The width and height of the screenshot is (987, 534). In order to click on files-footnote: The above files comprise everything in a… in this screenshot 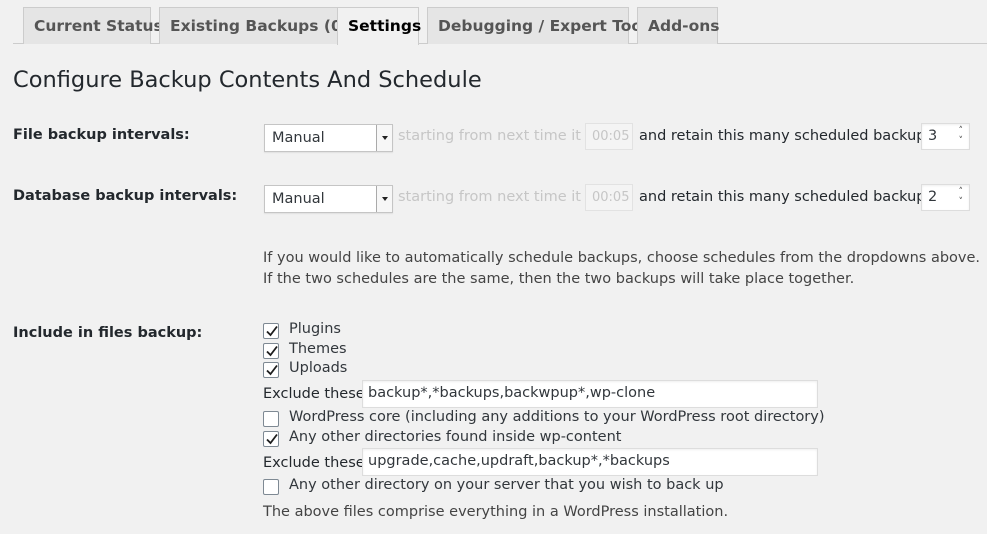, I will do `click(496, 512)`.